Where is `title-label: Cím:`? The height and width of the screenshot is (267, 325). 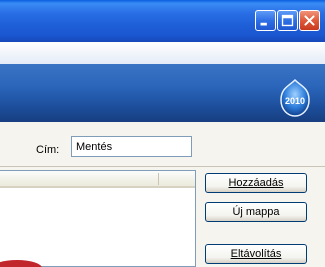 title-label: Cím: is located at coordinates (48, 150).